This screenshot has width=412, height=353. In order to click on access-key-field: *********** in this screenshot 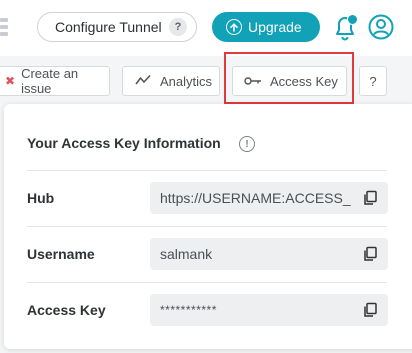, I will do `click(269, 310)`.